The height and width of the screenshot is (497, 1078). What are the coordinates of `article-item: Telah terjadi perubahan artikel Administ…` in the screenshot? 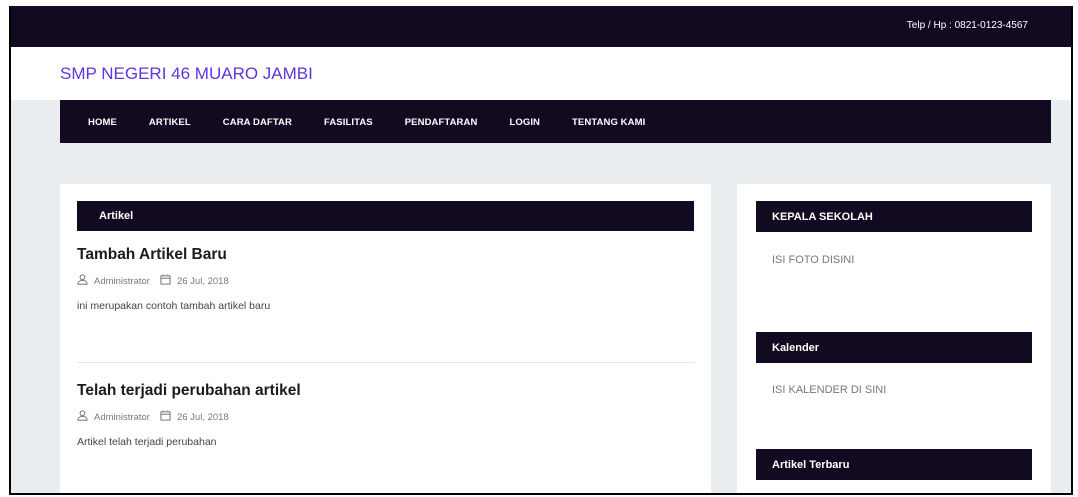 It's located at (385, 415).